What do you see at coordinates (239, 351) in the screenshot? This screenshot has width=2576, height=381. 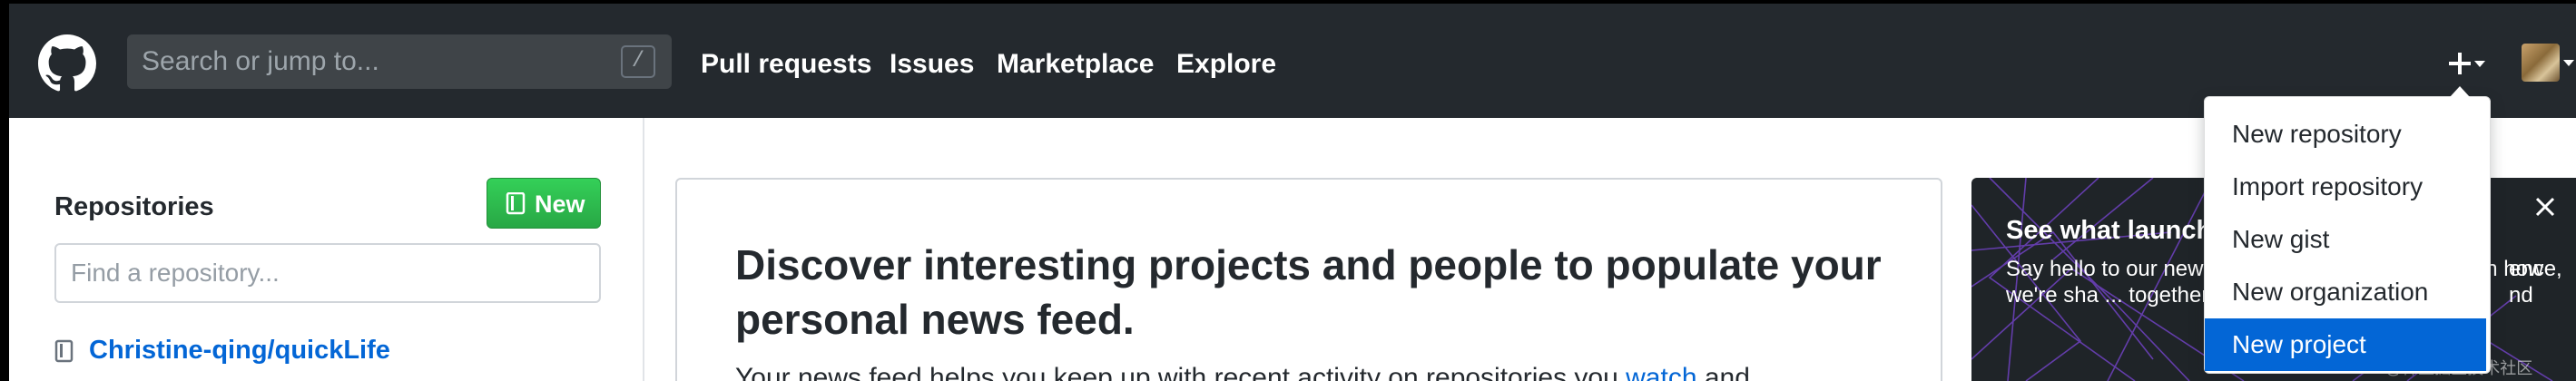 I see `repo-link: Christine-qing/quickLife` at bounding box center [239, 351].